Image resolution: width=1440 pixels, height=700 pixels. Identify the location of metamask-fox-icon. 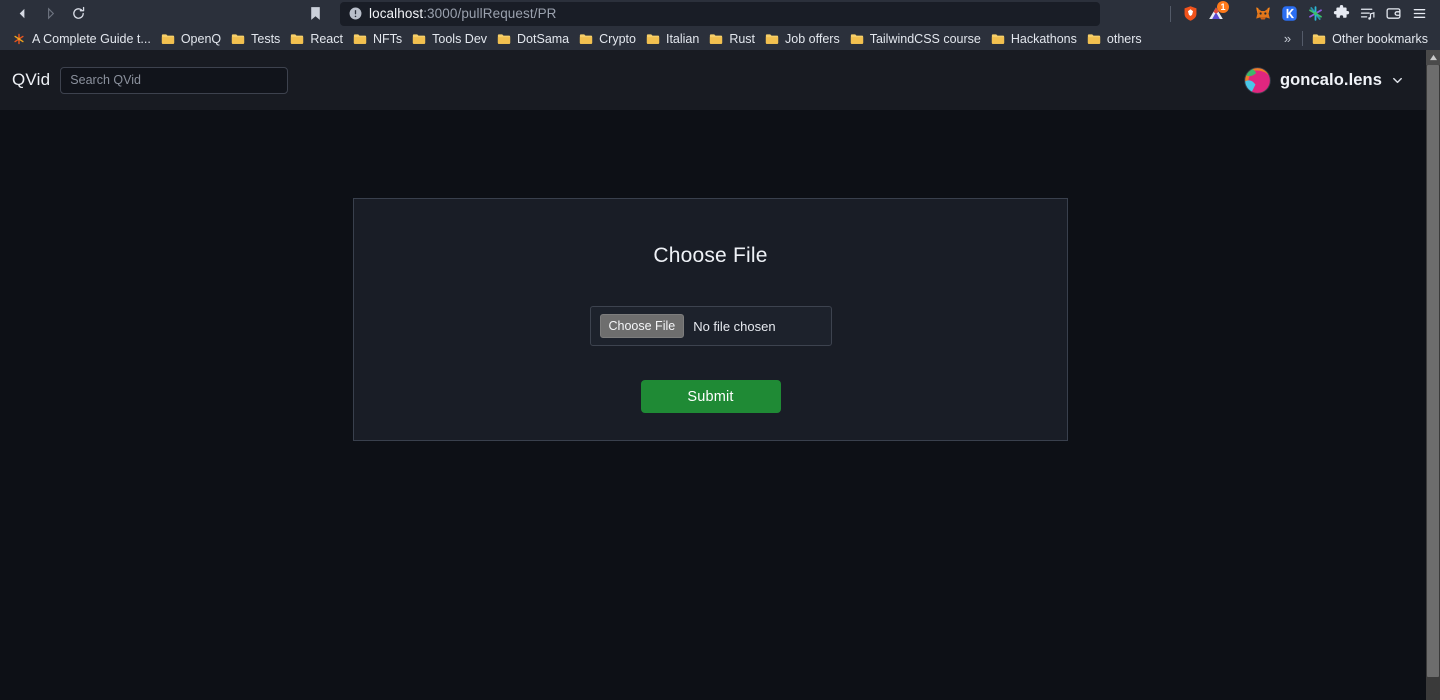
(1263, 14).